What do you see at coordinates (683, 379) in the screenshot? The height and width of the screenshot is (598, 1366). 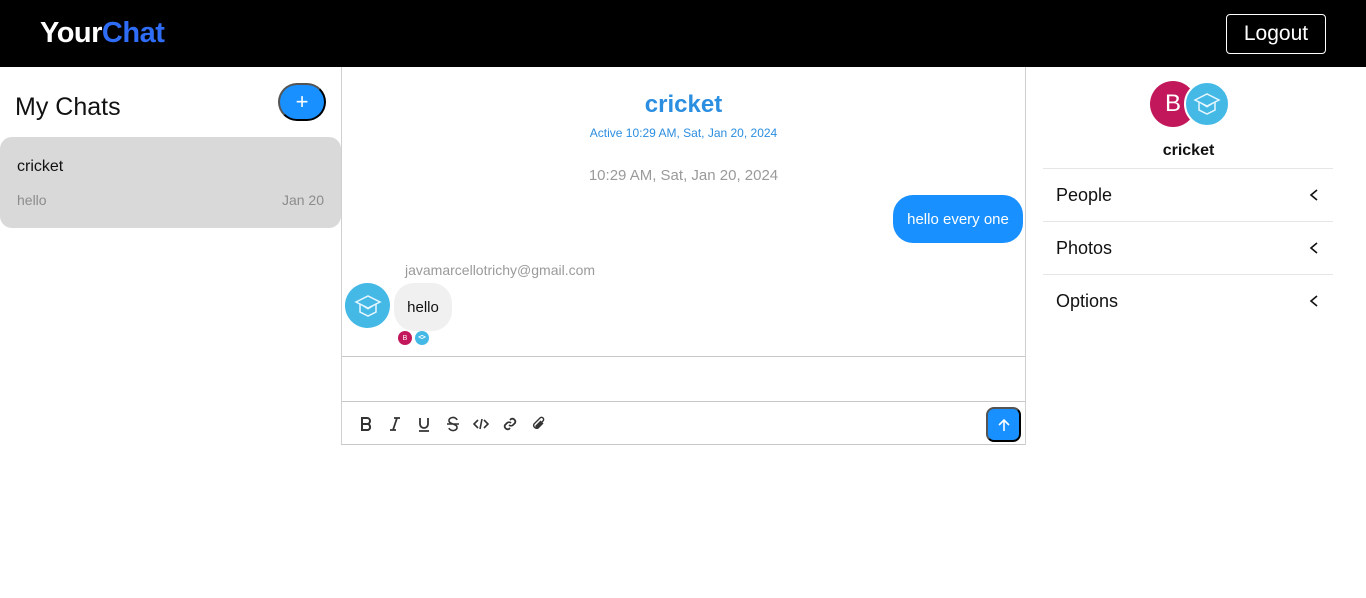 I see `message-input` at bounding box center [683, 379].